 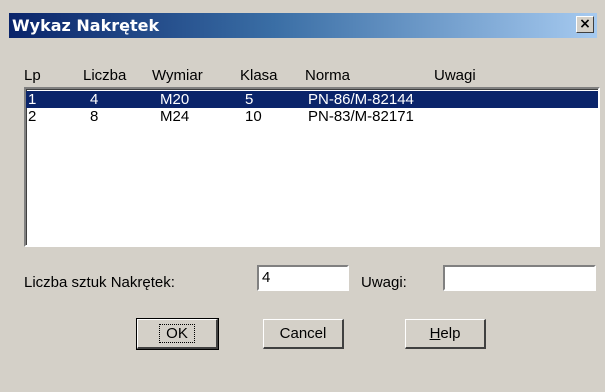 I want to click on close-icon: ×, so click(x=585, y=24).